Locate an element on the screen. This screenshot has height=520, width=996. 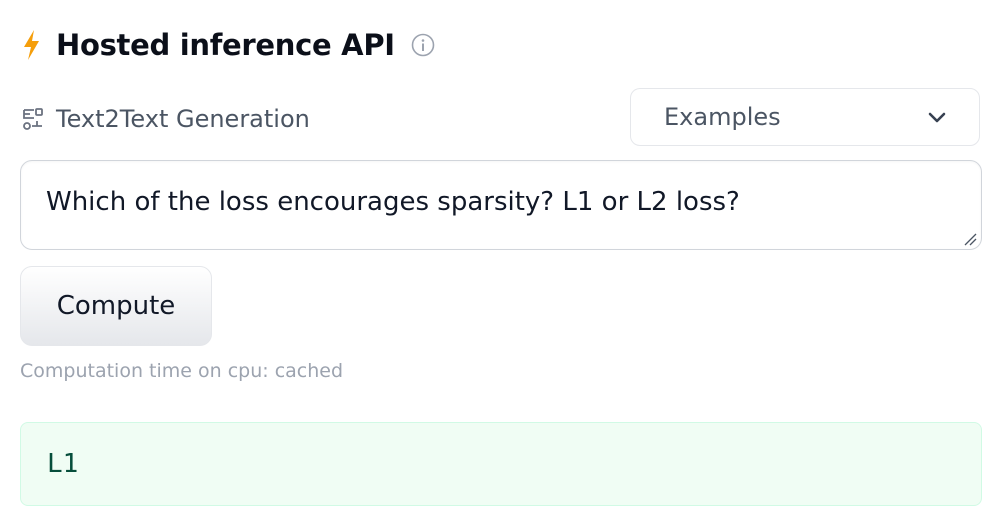
info-icon is located at coordinates (423, 45).